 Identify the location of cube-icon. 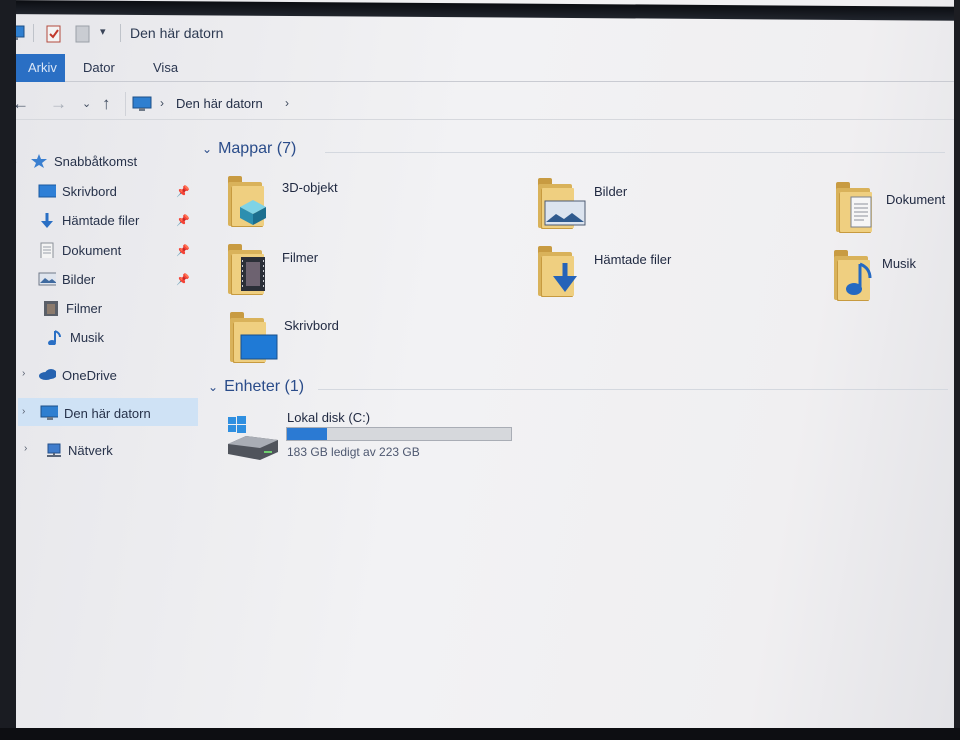
(253, 212).